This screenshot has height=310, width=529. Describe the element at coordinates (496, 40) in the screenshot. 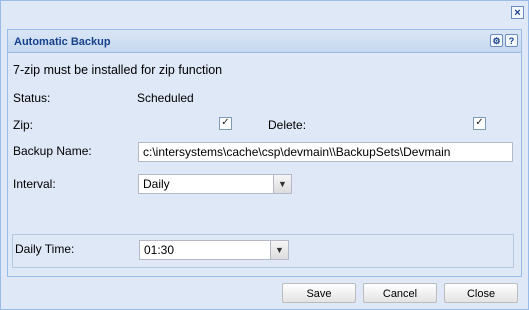

I see `gear-icon: ⚙` at that location.